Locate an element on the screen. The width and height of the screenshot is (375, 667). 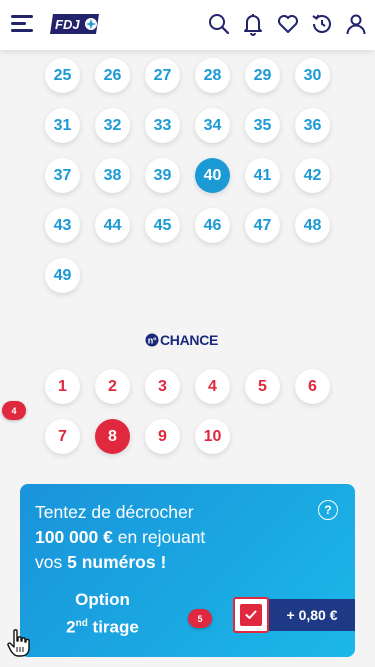
heart-icon is located at coordinates (288, 24).